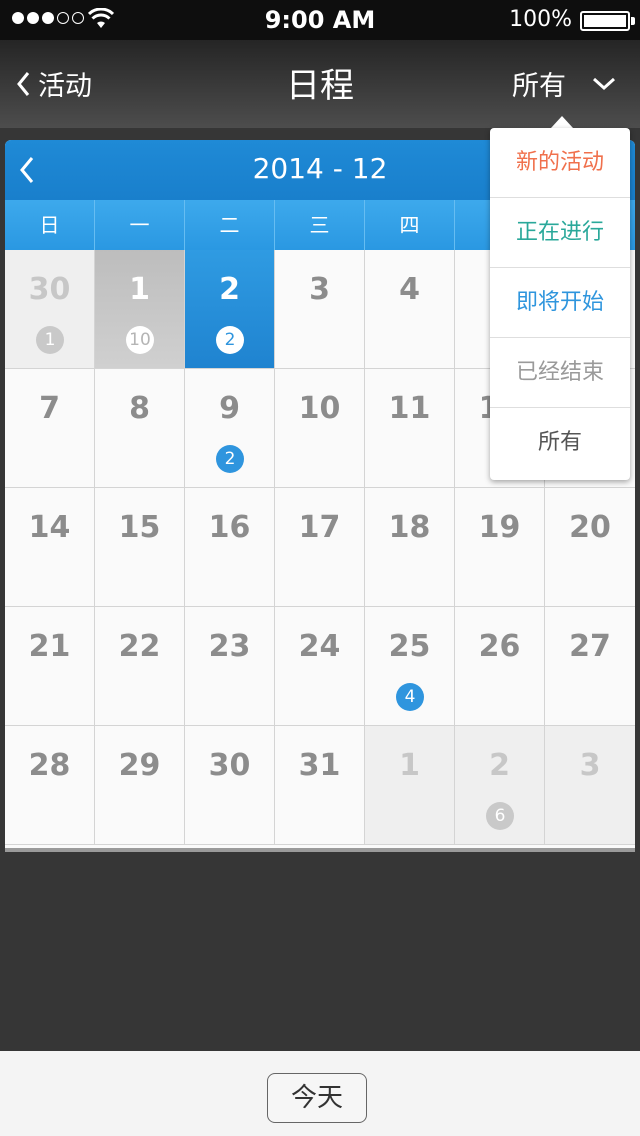  Describe the element at coordinates (139, 527) in the screenshot. I see `day-number: 15` at that location.